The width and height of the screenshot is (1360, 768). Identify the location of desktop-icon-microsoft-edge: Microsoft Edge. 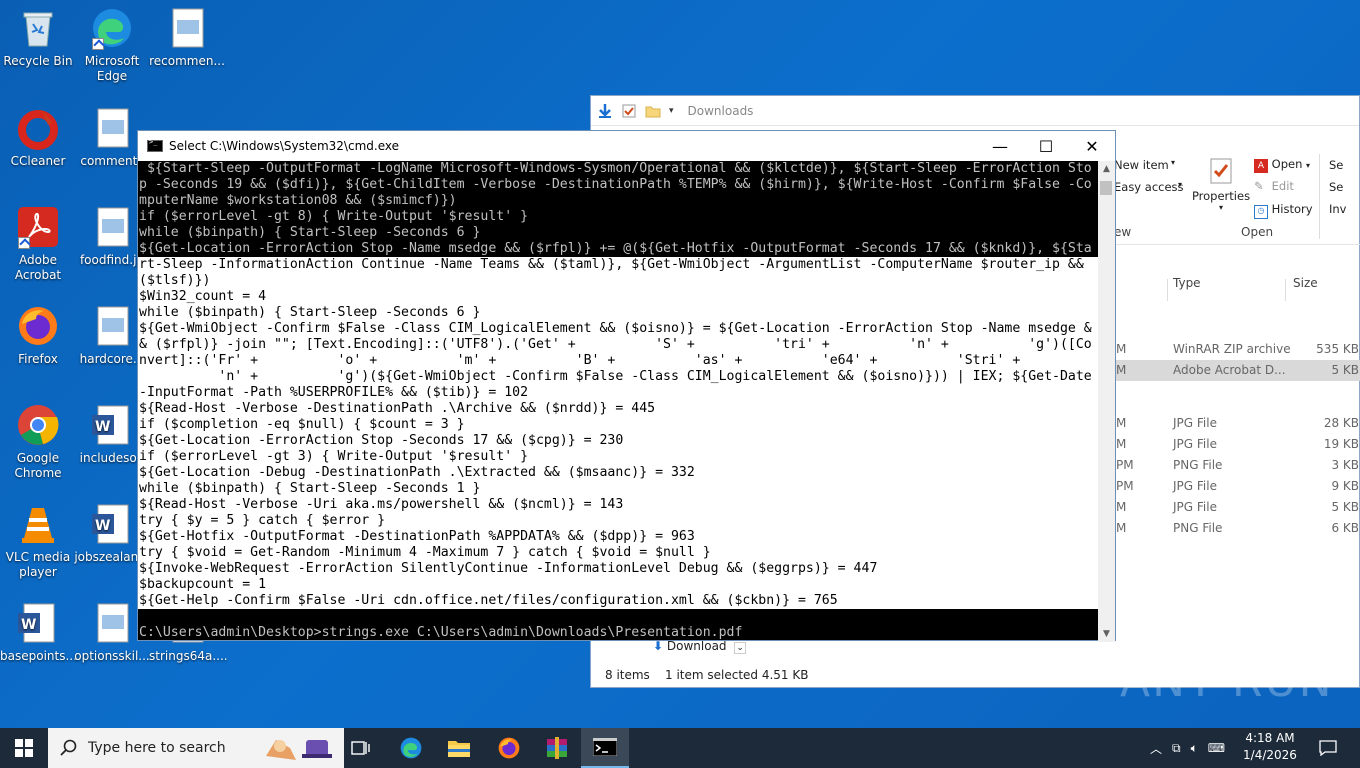
(112, 45).